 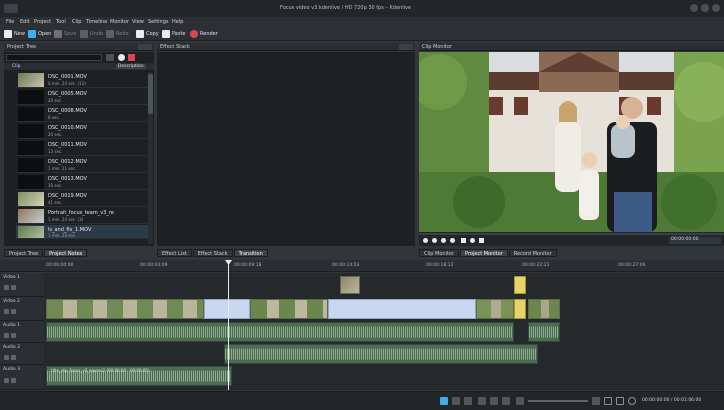 What do you see at coordinates (443, 240) in the screenshot?
I see `play-icon` at bounding box center [443, 240].